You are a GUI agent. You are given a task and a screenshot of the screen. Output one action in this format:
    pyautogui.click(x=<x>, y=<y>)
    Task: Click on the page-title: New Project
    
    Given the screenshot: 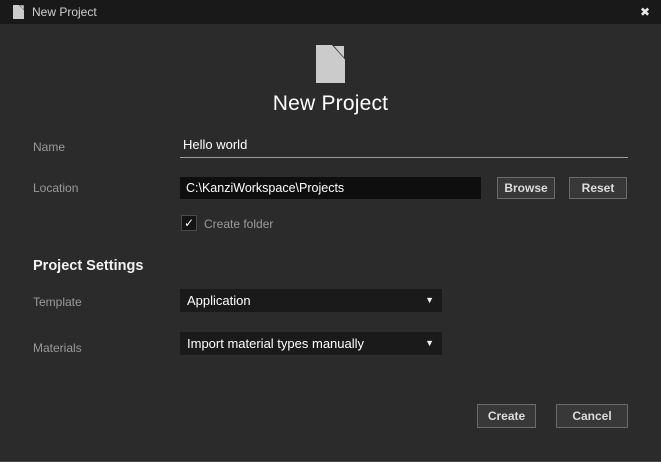 What is the action you would take?
    pyautogui.click(x=330, y=103)
    